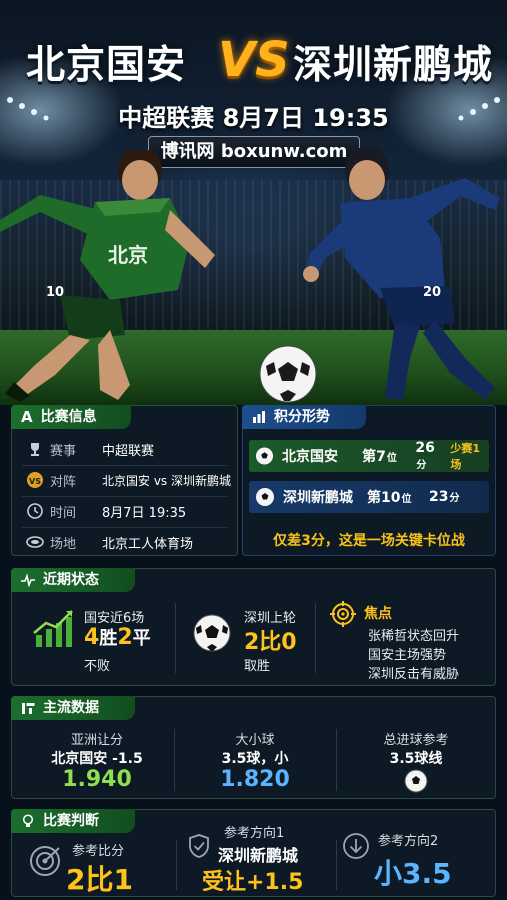 The image size is (507, 900). What do you see at coordinates (63, 451) in the screenshot?
I see `info-key-event: 赛事` at bounding box center [63, 451].